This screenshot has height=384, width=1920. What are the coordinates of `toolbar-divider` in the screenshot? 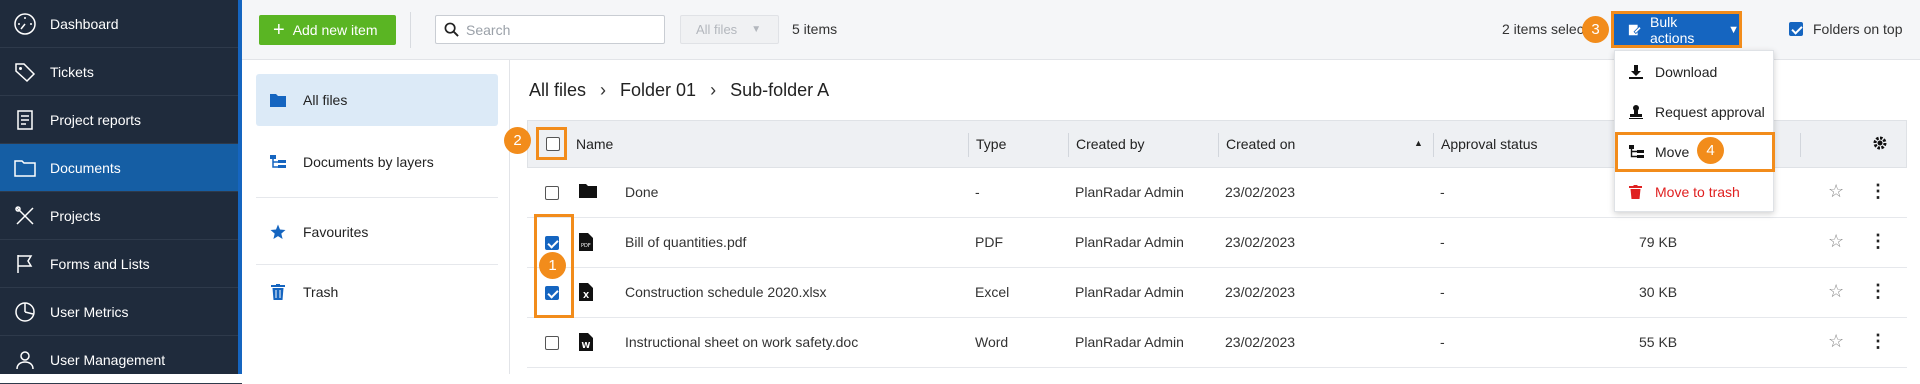 It's located at (410, 30).